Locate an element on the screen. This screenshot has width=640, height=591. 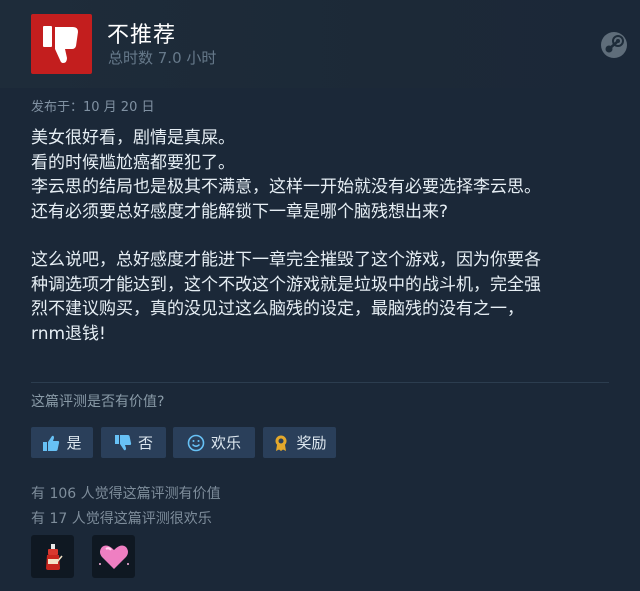
award-label: 奖励 is located at coordinates (311, 443).